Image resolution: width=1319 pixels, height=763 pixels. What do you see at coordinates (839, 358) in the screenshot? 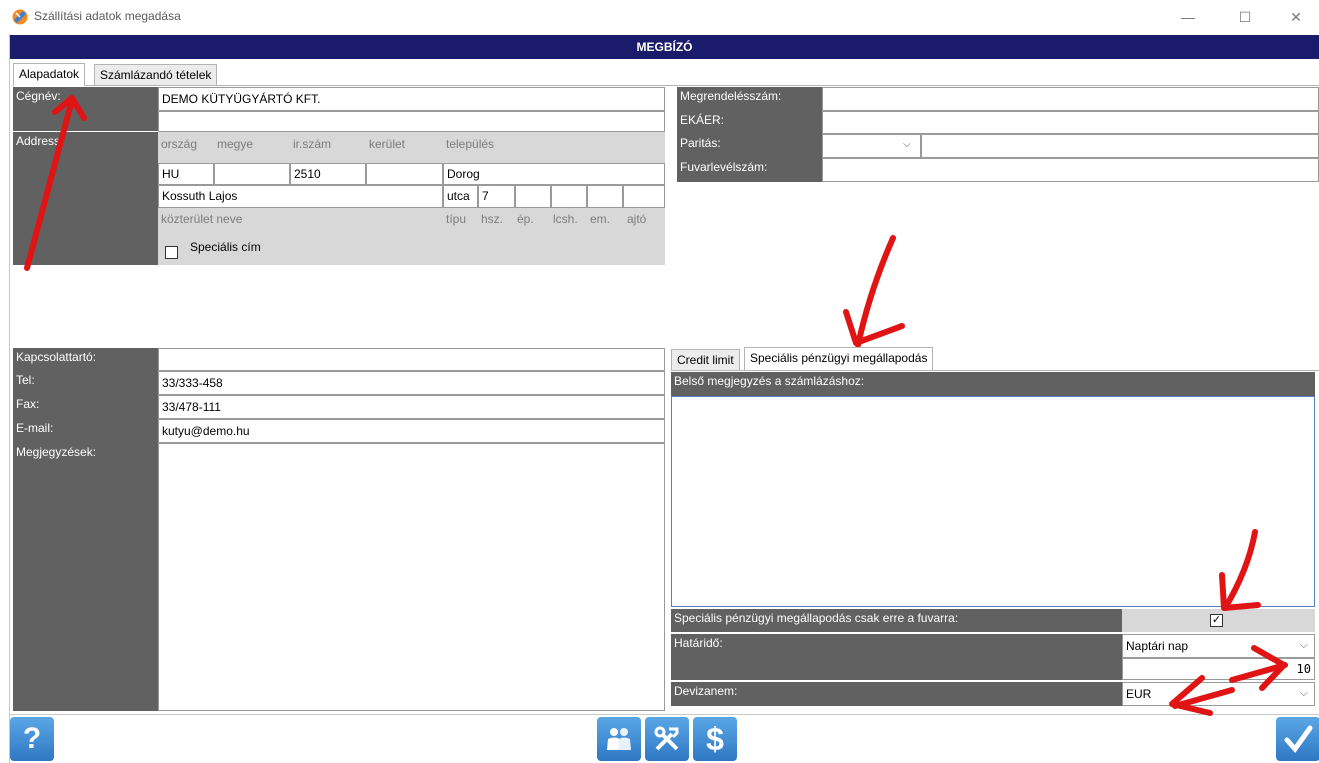
I see `tab-special-finance: Speciális pénzügyi megállapodás` at bounding box center [839, 358].